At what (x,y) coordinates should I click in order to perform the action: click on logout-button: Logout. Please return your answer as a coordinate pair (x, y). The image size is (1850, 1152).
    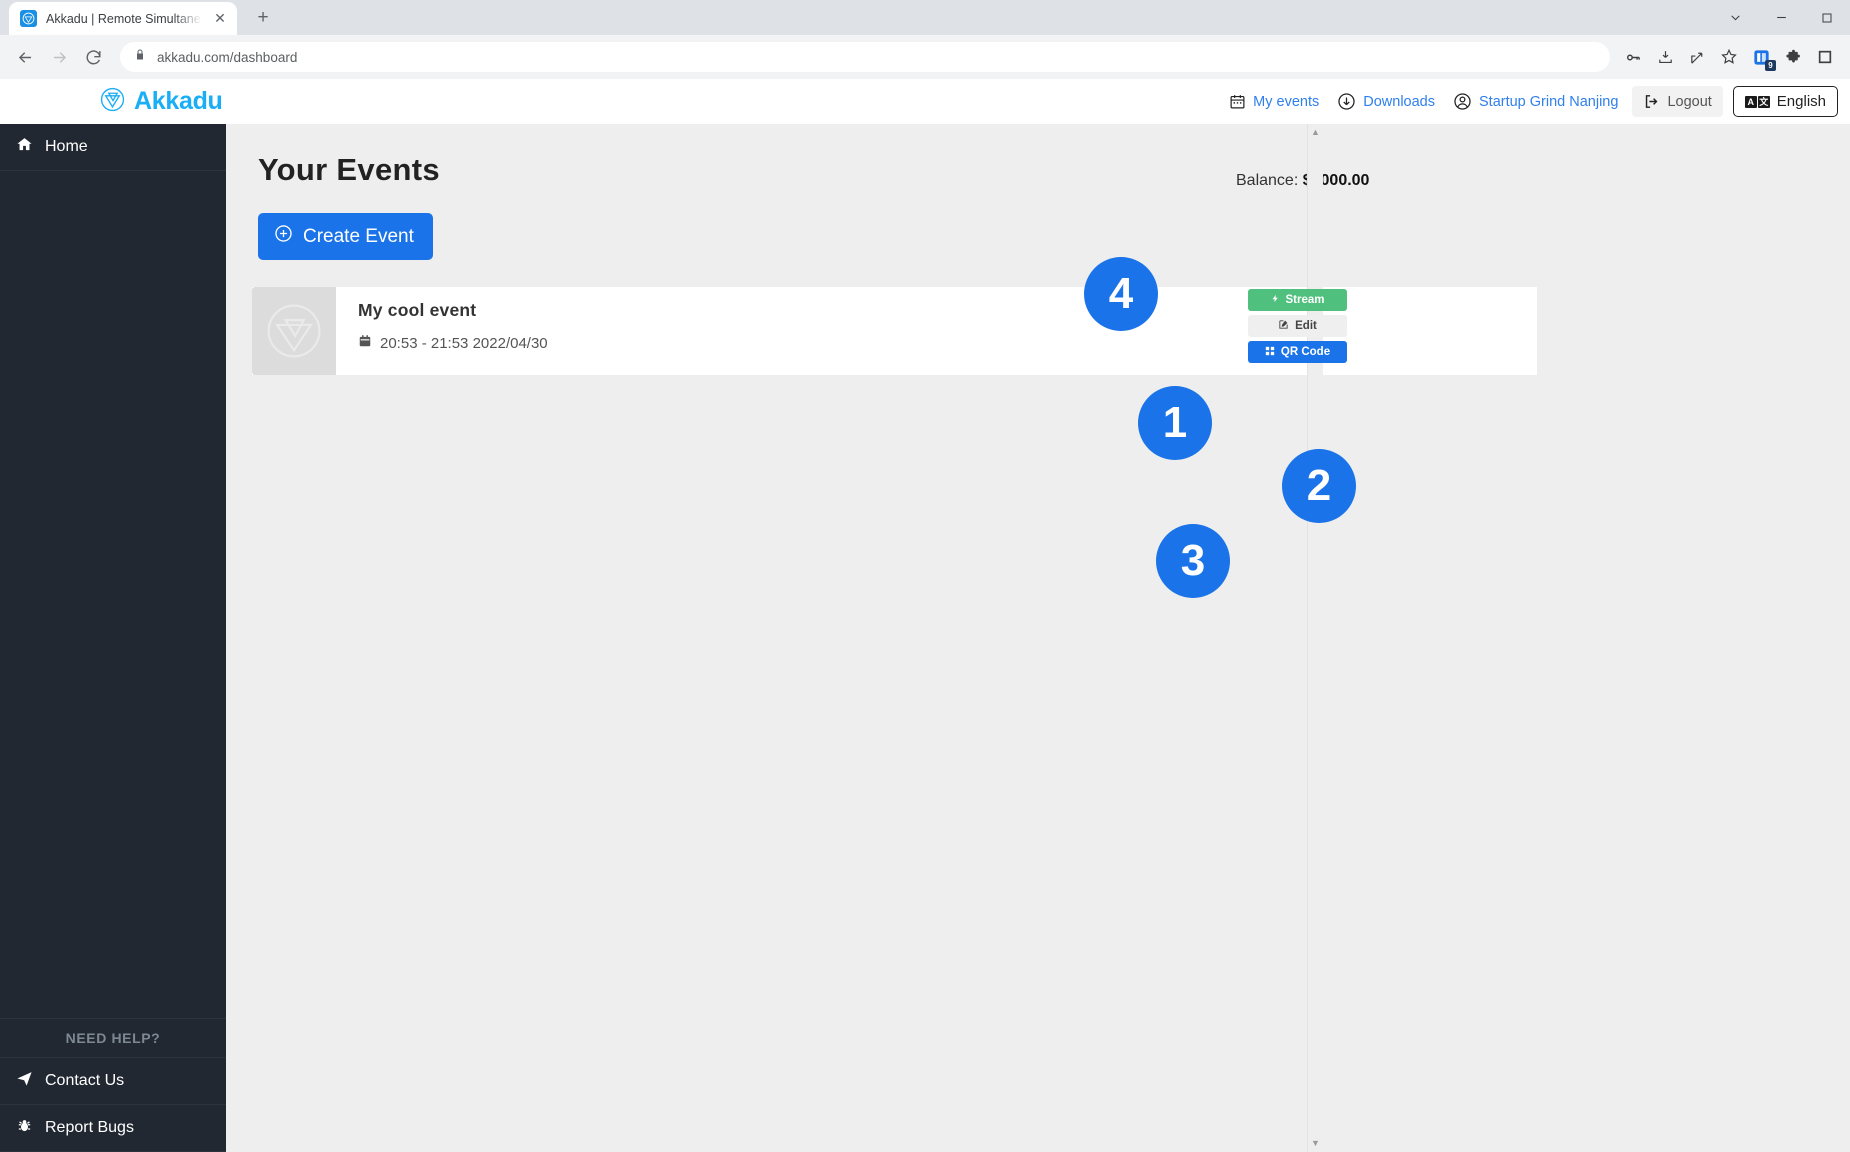
    Looking at the image, I should click on (1677, 101).